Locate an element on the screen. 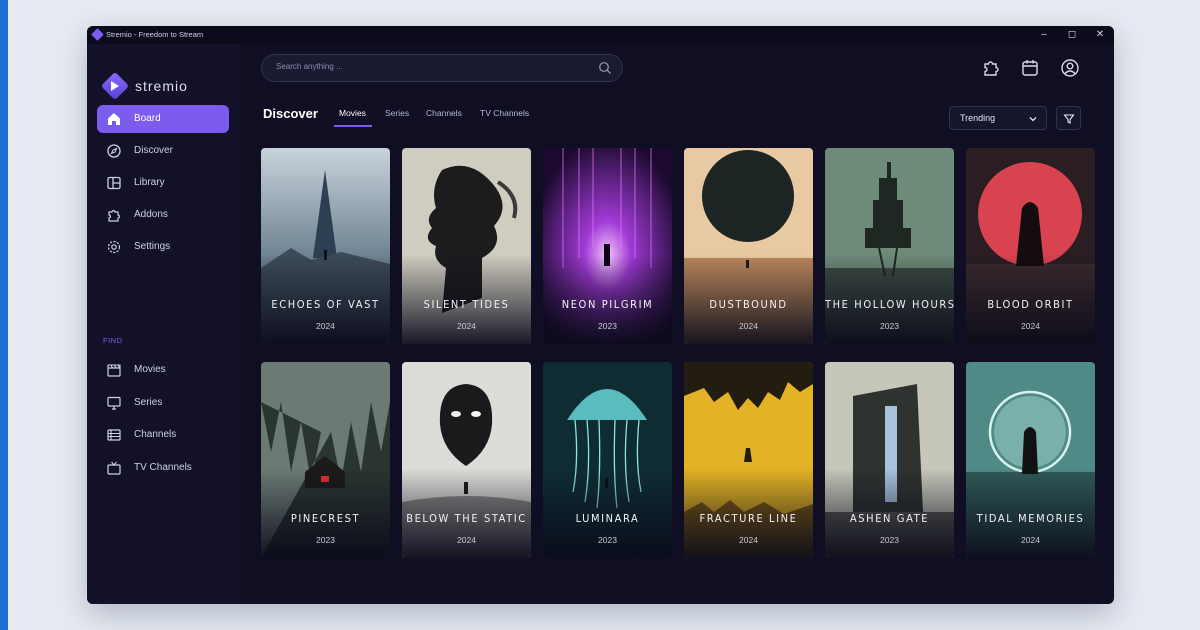  movie-title: SILENT TIDES is located at coordinates (466, 304).